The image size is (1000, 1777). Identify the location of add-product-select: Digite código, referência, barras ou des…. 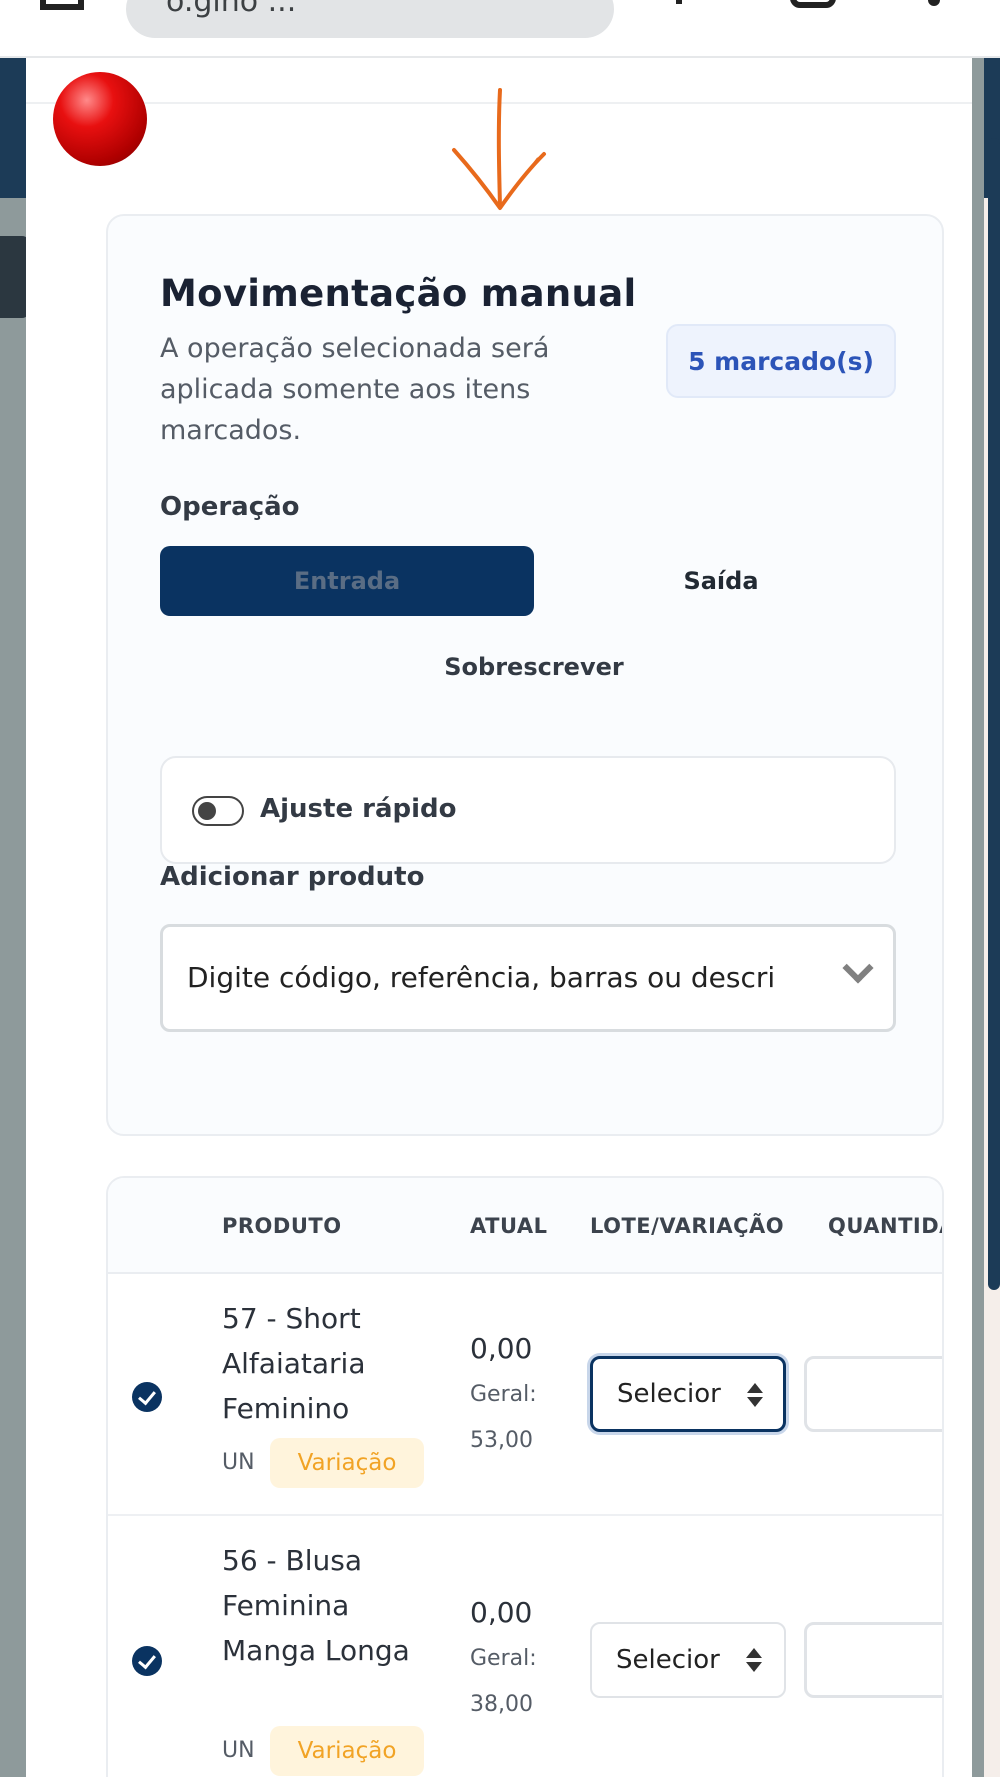
(528, 978).